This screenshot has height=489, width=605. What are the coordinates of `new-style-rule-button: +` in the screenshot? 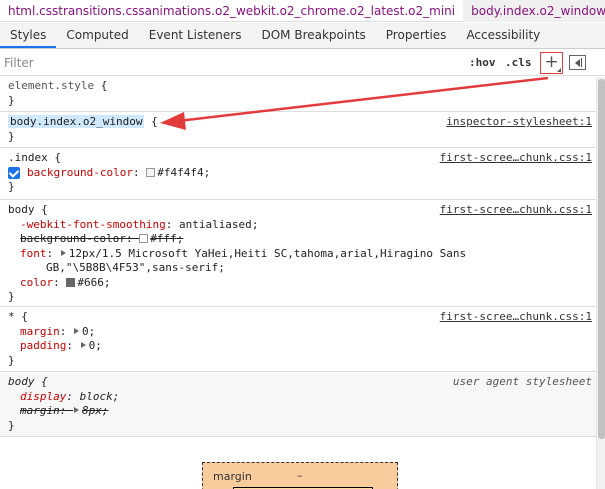 It's located at (551, 63).